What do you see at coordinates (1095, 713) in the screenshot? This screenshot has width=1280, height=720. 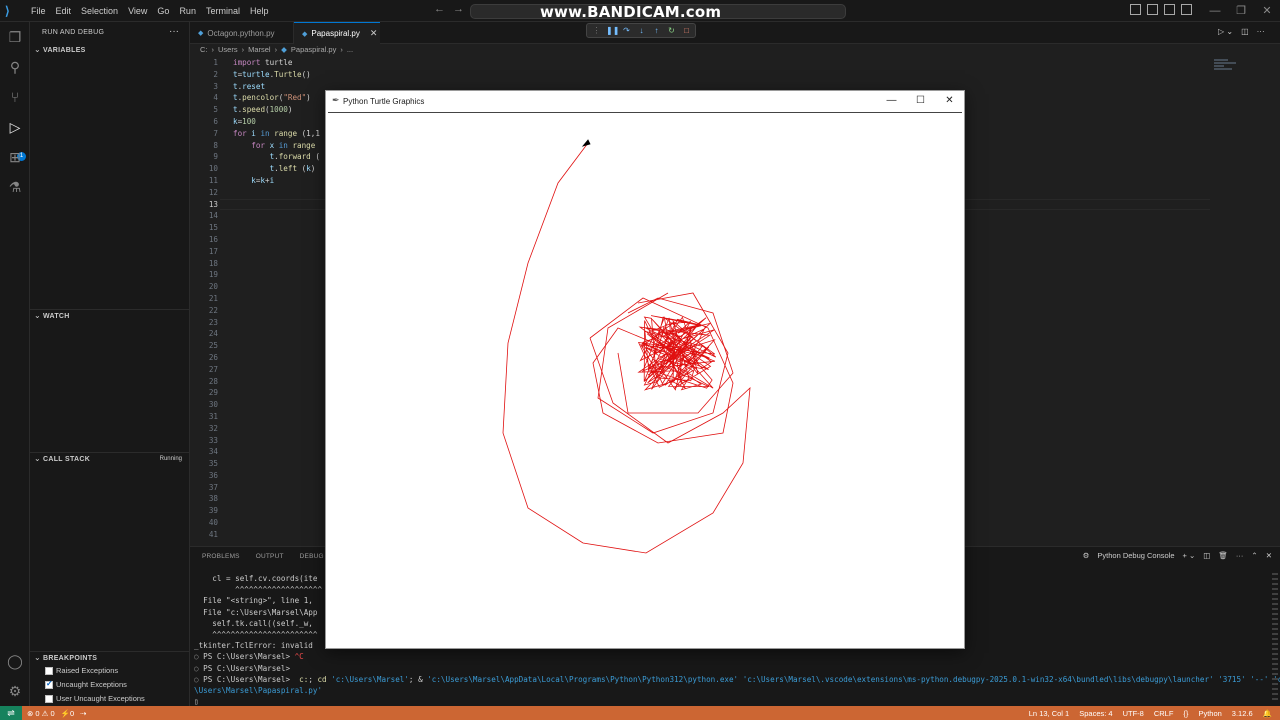 I see `indentation: Spaces: 4` at bounding box center [1095, 713].